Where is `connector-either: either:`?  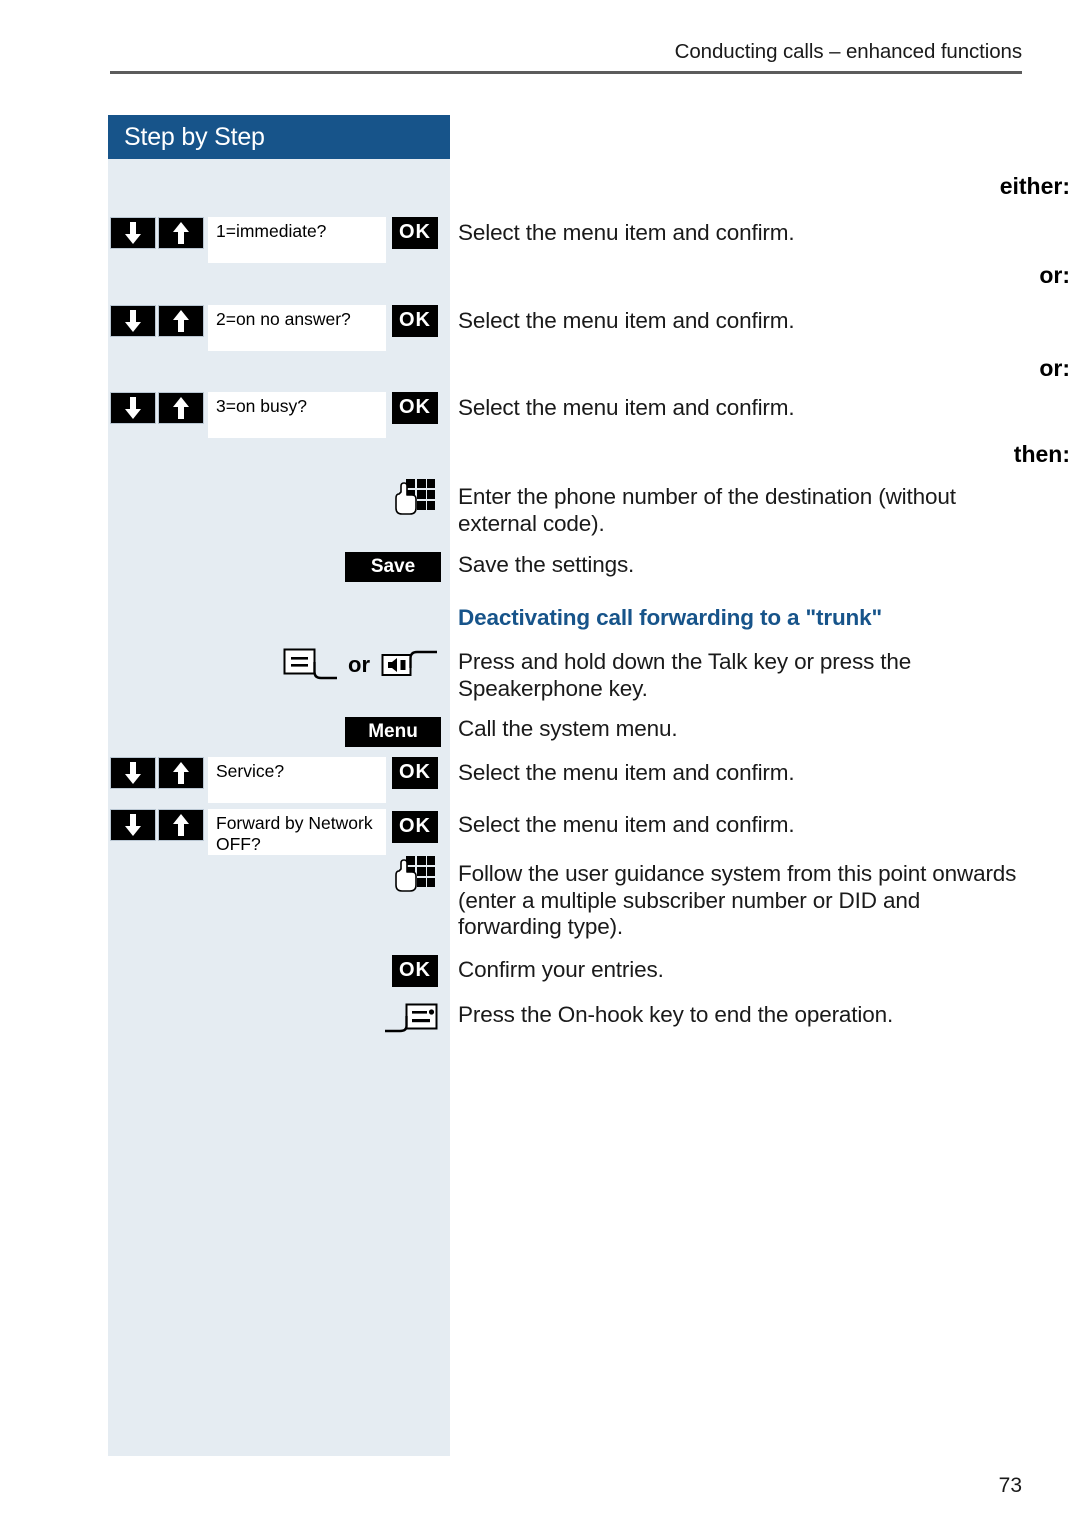
connector-either: either: is located at coordinates (1034, 186).